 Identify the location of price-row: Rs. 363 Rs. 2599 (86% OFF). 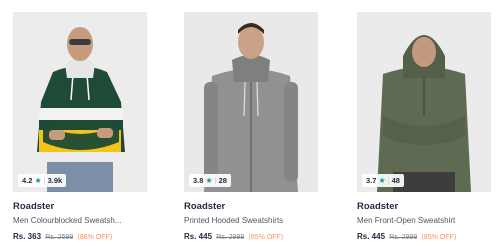
(80, 236).